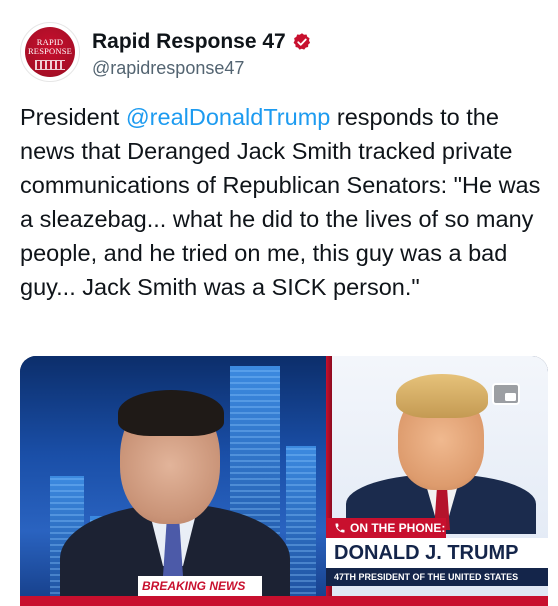  Describe the element at coordinates (50, 46) in the screenshot. I see `avatar-logo-text: RAPID RESPONSE` at that location.